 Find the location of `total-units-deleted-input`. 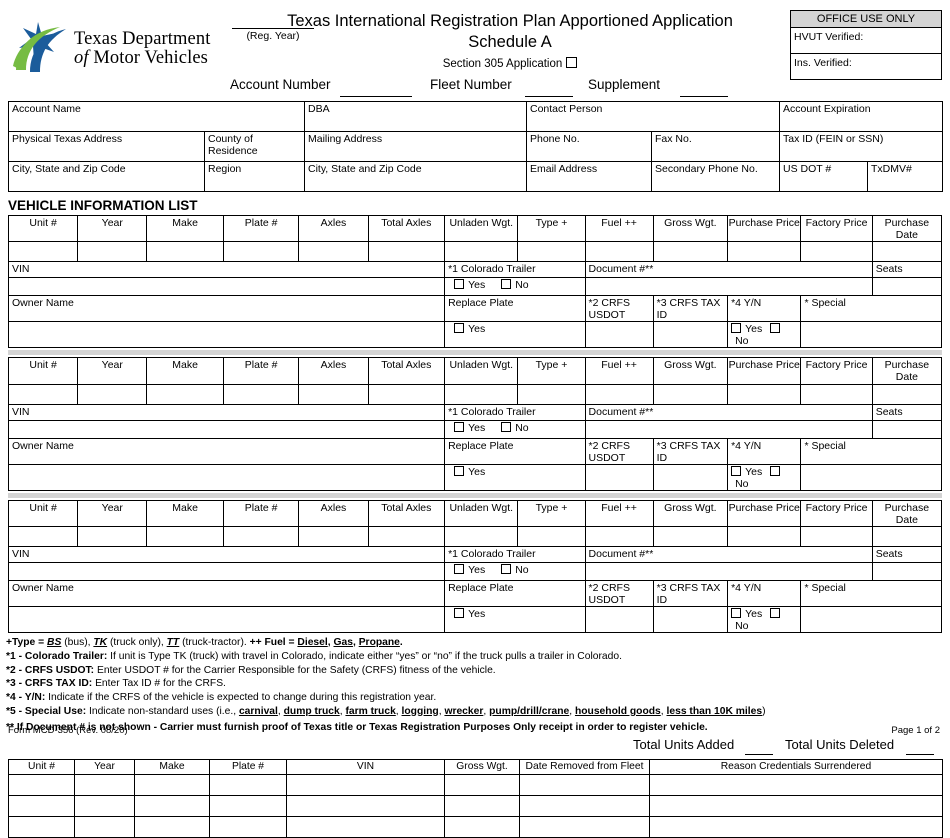

total-units-deleted-input is located at coordinates (920, 754).